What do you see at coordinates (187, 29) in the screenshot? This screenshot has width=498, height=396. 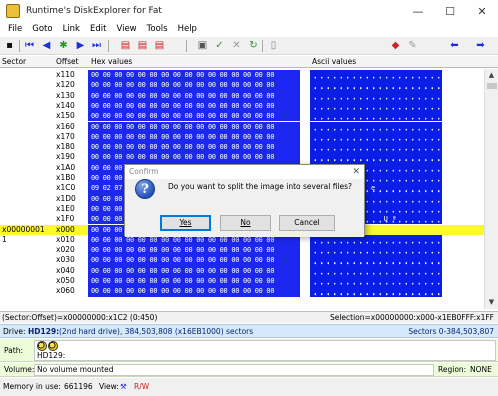 I see `menu-help: Help` at bounding box center [187, 29].